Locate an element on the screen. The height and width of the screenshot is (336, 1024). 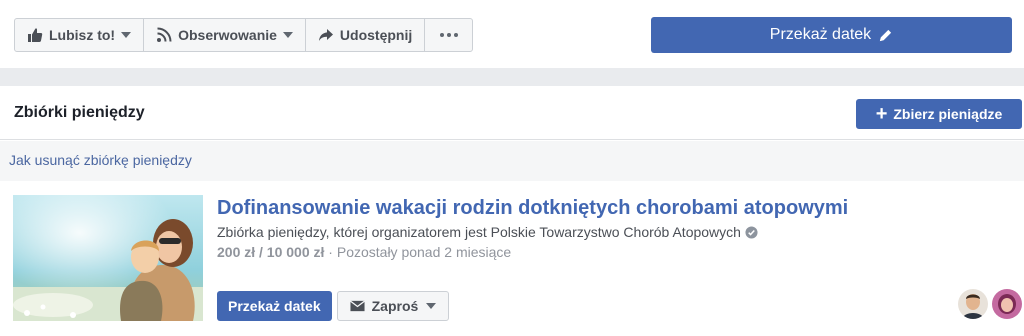
raise-money-label: Zbierz pieniądze is located at coordinates (948, 114).